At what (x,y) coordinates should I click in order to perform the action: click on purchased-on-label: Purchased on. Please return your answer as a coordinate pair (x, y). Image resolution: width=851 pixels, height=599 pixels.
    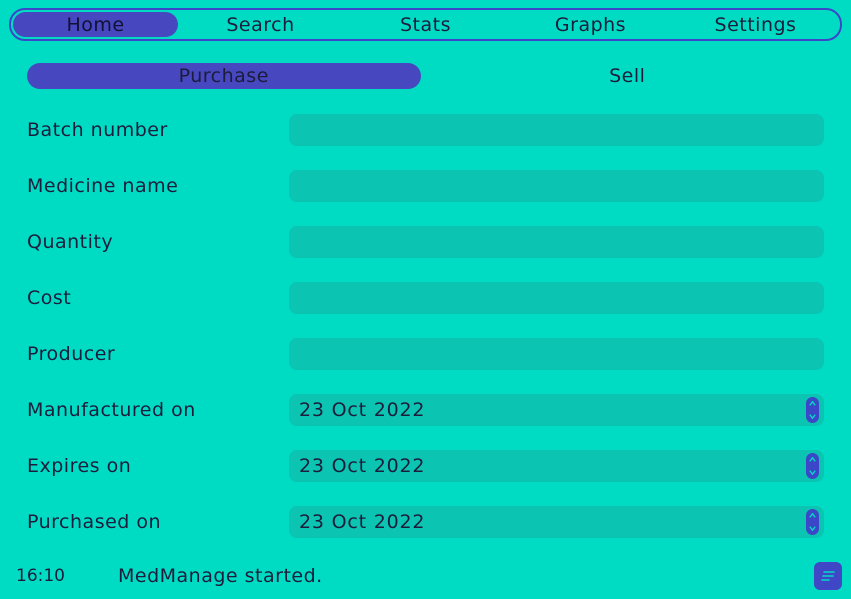
    Looking at the image, I should click on (94, 522).